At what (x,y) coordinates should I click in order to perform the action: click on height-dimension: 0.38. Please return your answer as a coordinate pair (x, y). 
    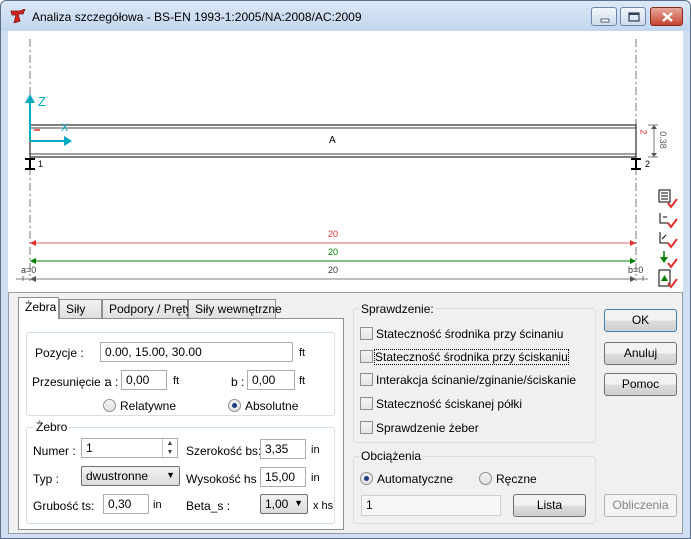
    Looking at the image, I should click on (662, 140).